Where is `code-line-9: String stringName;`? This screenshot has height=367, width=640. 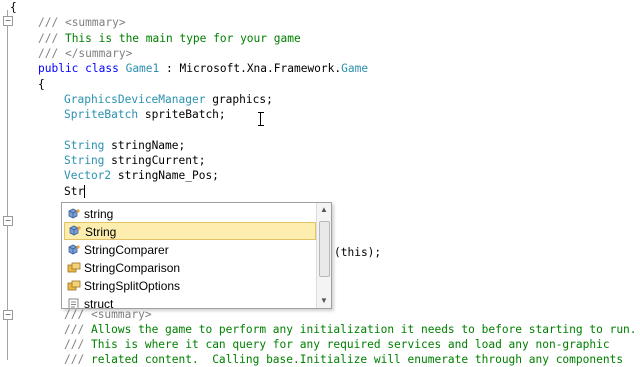
code-line-9: String stringName; is located at coordinates (125, 145).